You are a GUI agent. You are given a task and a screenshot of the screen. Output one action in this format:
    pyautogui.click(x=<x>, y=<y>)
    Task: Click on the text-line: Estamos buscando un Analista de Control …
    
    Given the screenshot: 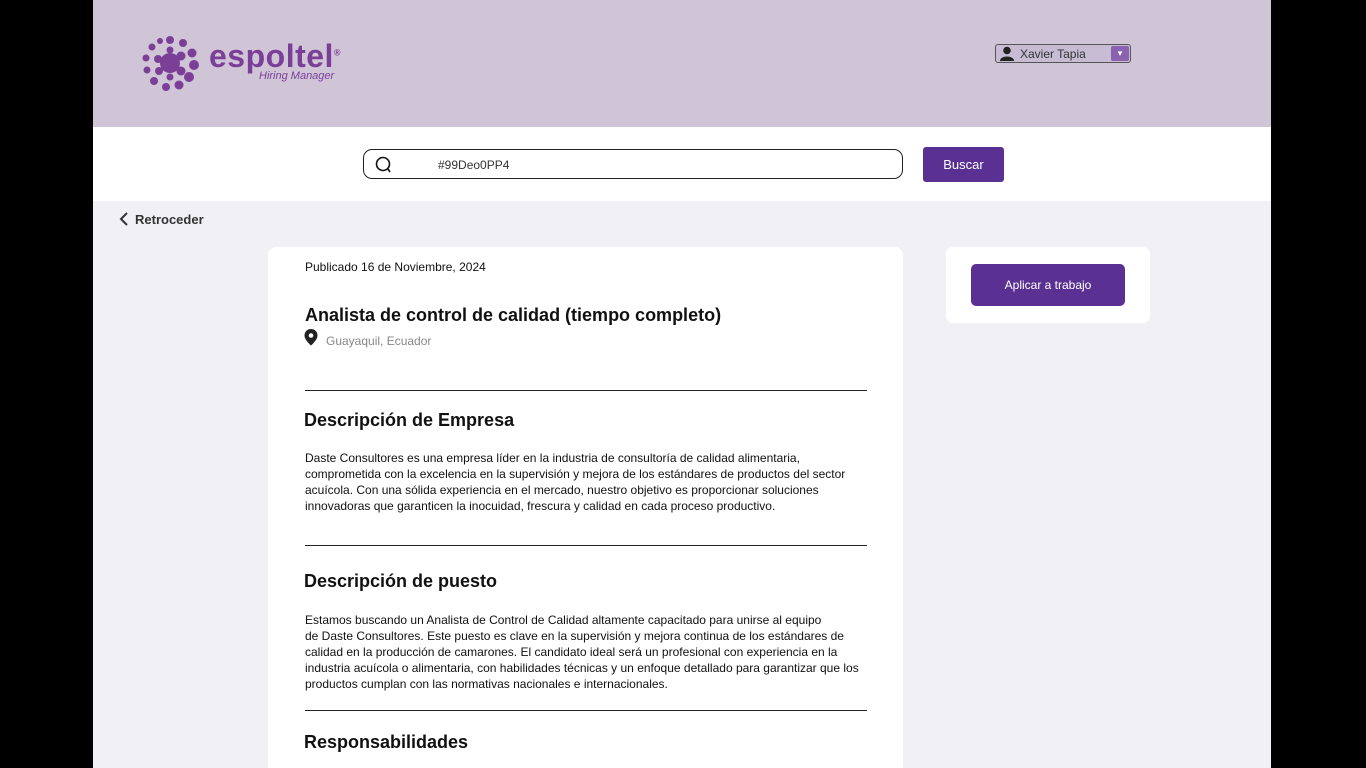 What is the action you would take?
    pyautogui.click(x=563, y=620)
    